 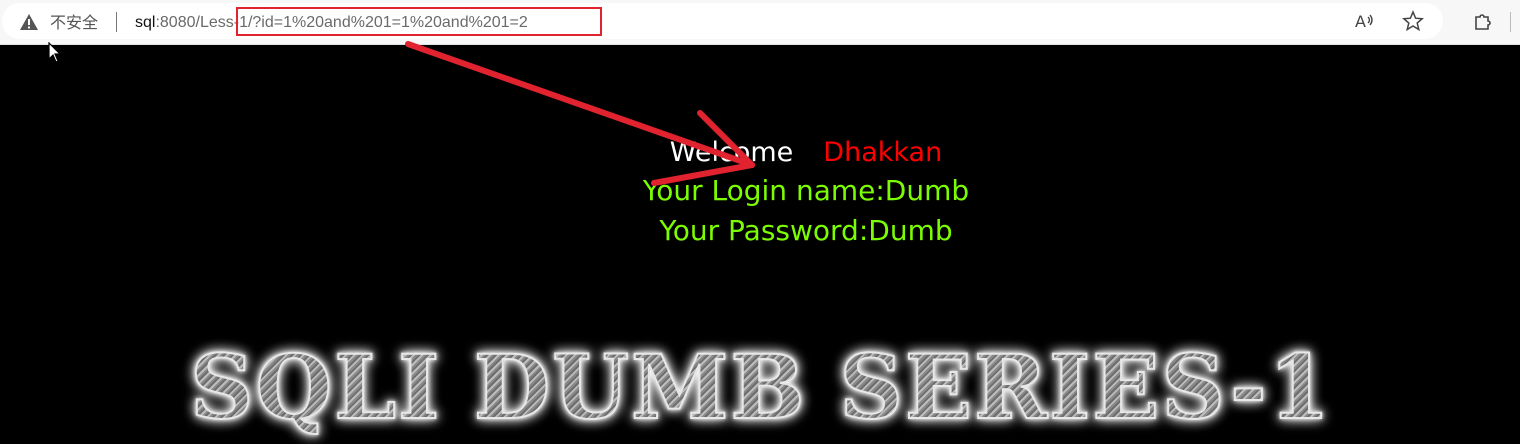 I want to click on toolbar-separator, so click(x=1510, y=22).